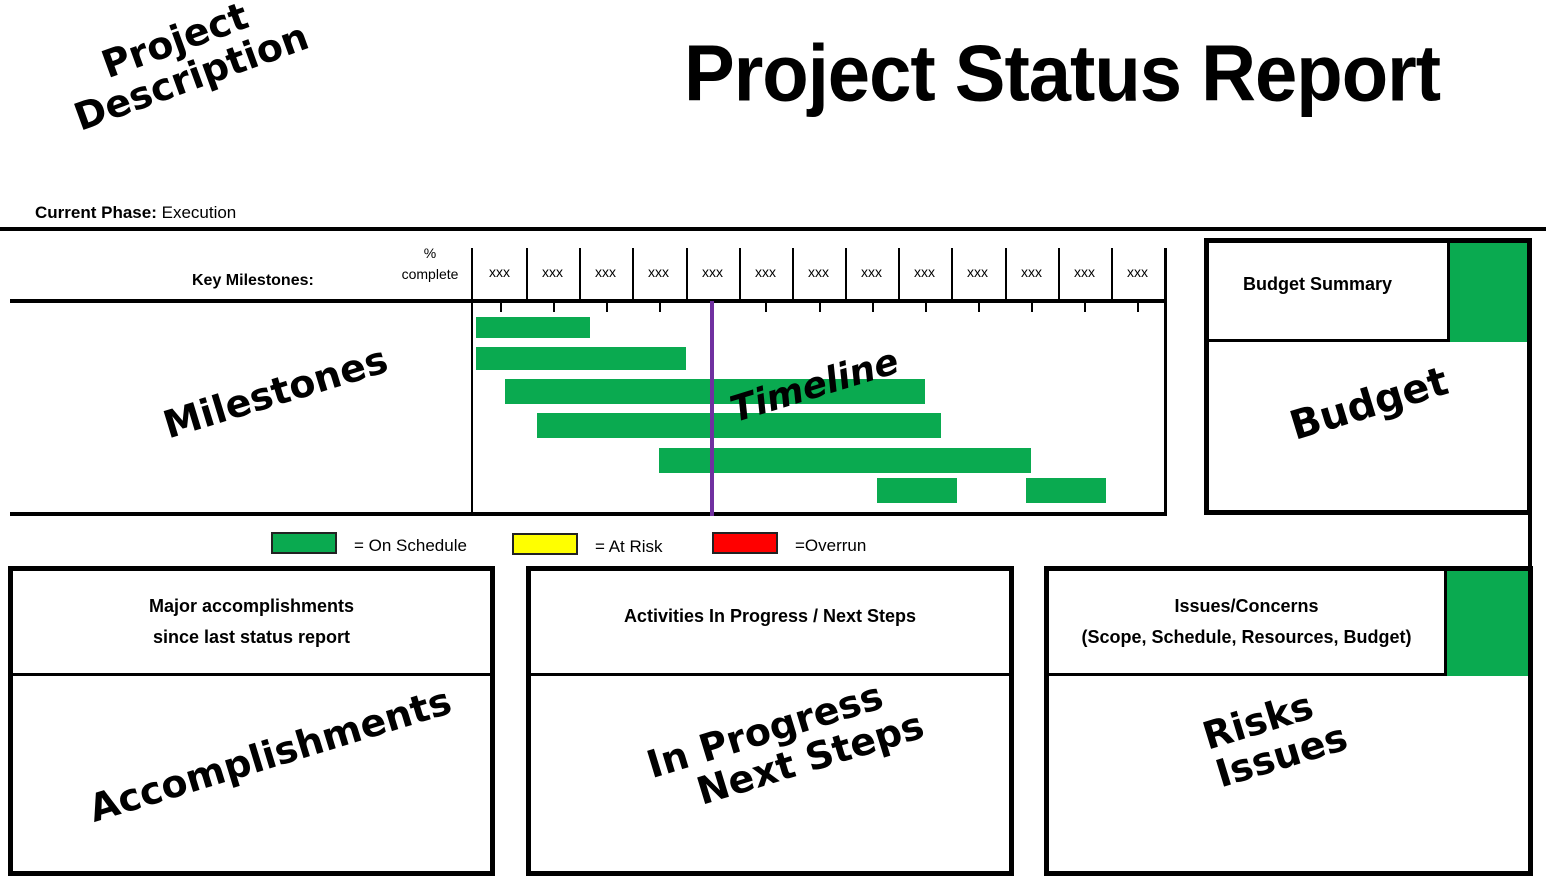 Image resolution: width=1546 pixels, height=876 pixels. Describe the element at coordinates (770, 616) in the screenshot. I see `in-progress-heading: Activities In Progress / Next Steps` at that location.